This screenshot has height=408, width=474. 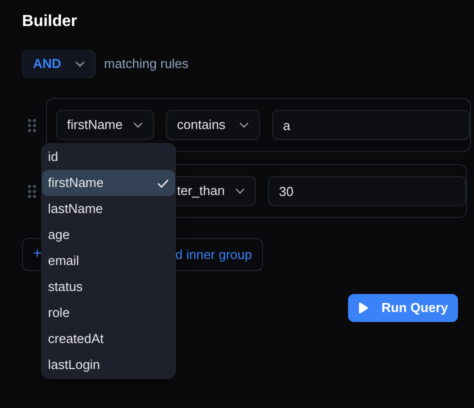 I want to click on combinator-select: AND, so click(x=59, y=64).